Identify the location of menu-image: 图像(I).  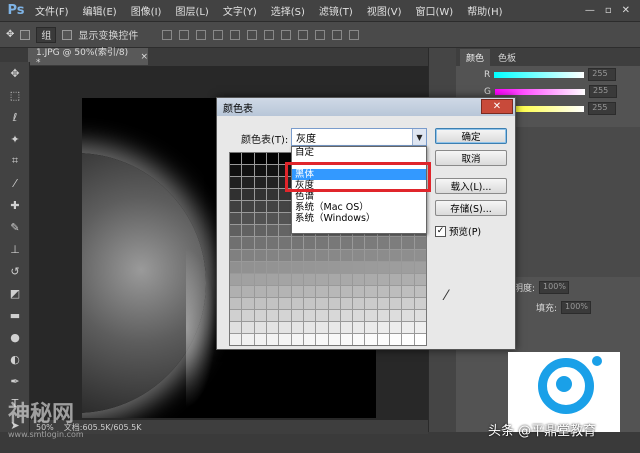
(146, 10).